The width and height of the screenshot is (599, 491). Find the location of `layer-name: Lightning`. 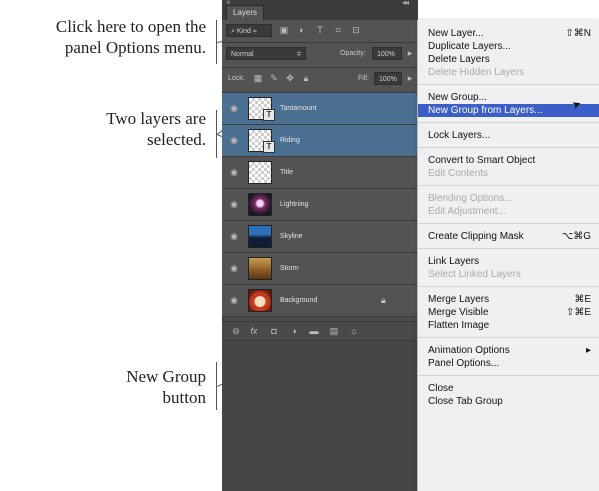

layer-name: Lightning is located at coordinates (294, 204).